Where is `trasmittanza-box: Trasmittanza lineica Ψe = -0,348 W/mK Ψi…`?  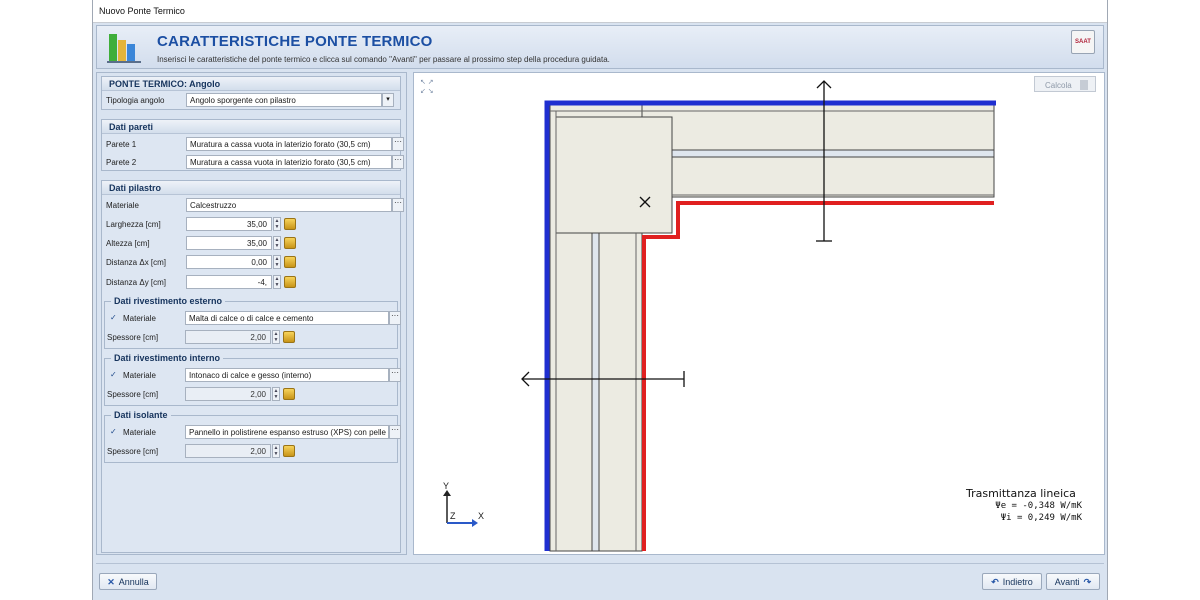 trasmittanza-box: Trasmittanza lineica Ψe = -0,348 W/mK Ψi… is located at coordinates (1036, 505).